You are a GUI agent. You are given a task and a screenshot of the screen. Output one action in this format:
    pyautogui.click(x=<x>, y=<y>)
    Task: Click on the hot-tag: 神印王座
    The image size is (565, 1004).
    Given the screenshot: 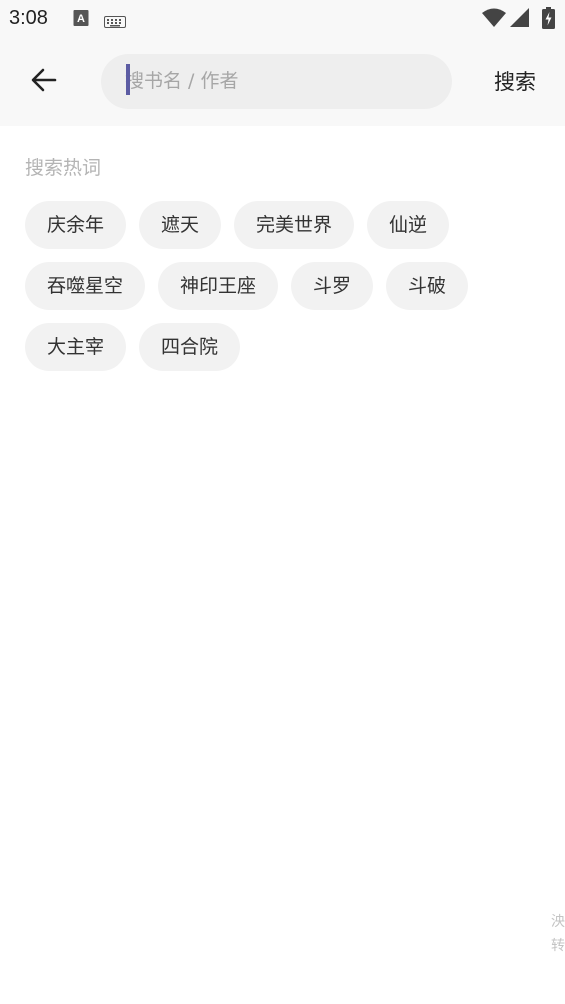 What is the action you would take?
    pyautogui.click(x=218, y=286)
    